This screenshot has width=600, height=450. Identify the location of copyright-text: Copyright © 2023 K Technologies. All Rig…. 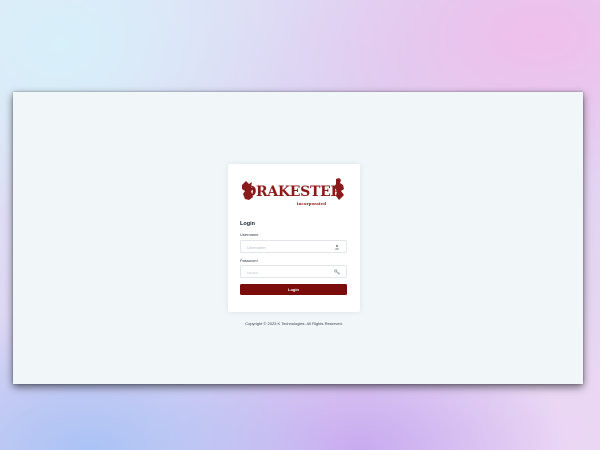
(294, 323).